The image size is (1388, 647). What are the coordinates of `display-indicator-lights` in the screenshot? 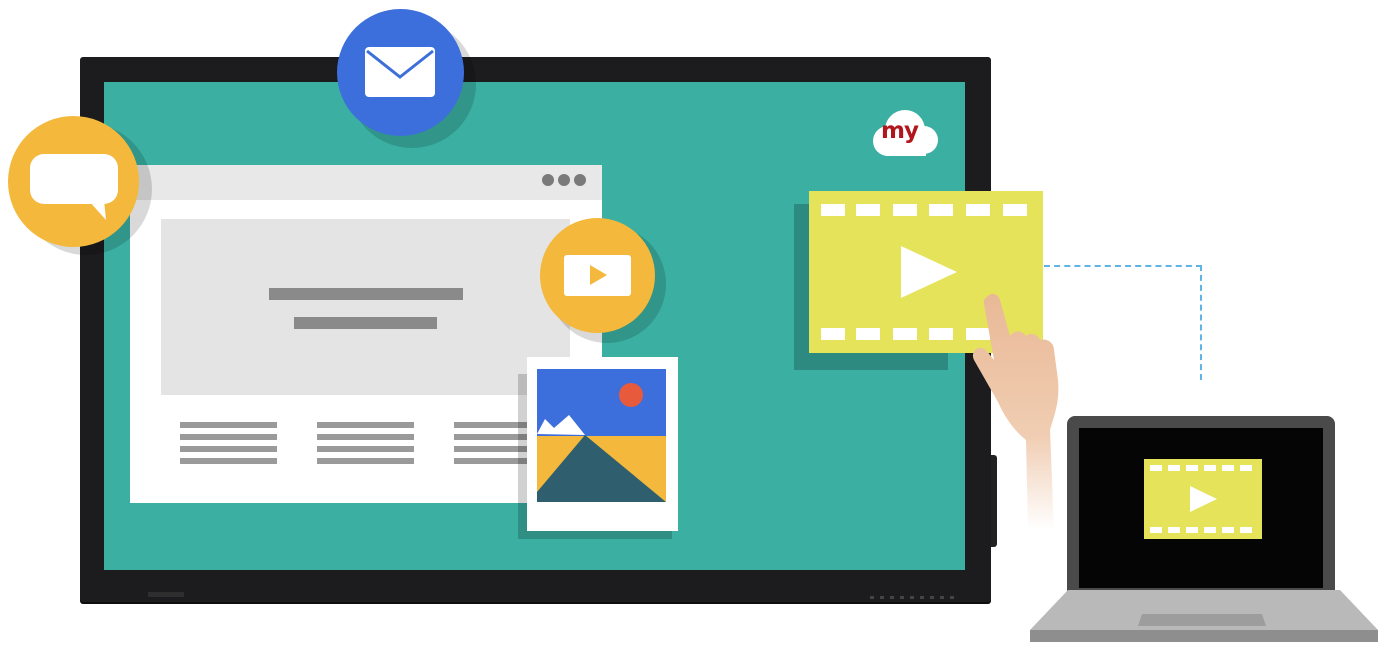 It's located at (912, 598).